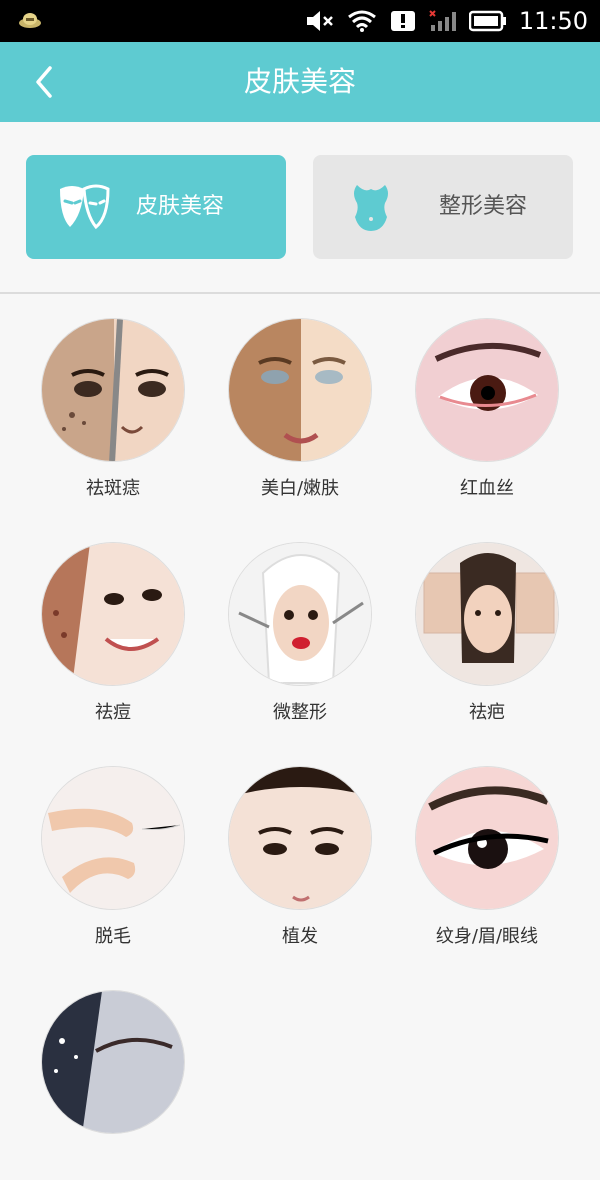 The width and height of the screenshot is (600, 1180). Describe the element at coordinates (85, 207) in the screenshot. I see `mask-icon` at that location.